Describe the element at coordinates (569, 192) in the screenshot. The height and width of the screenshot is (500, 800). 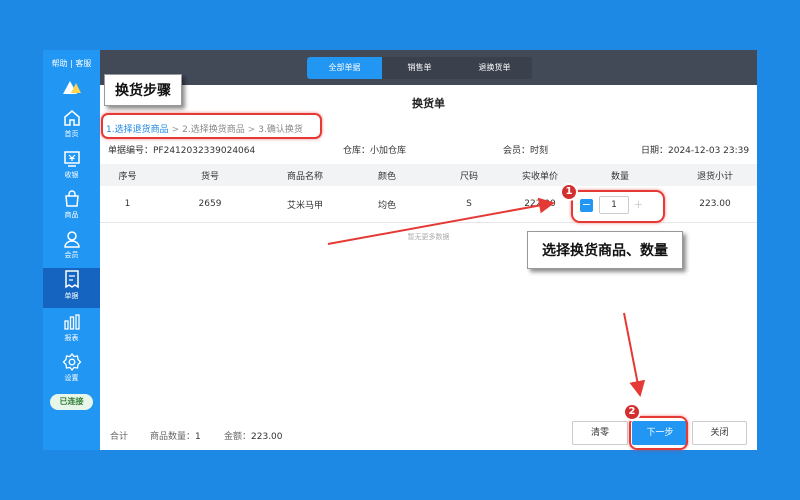
I see `step-badge-1: 1` at that location.